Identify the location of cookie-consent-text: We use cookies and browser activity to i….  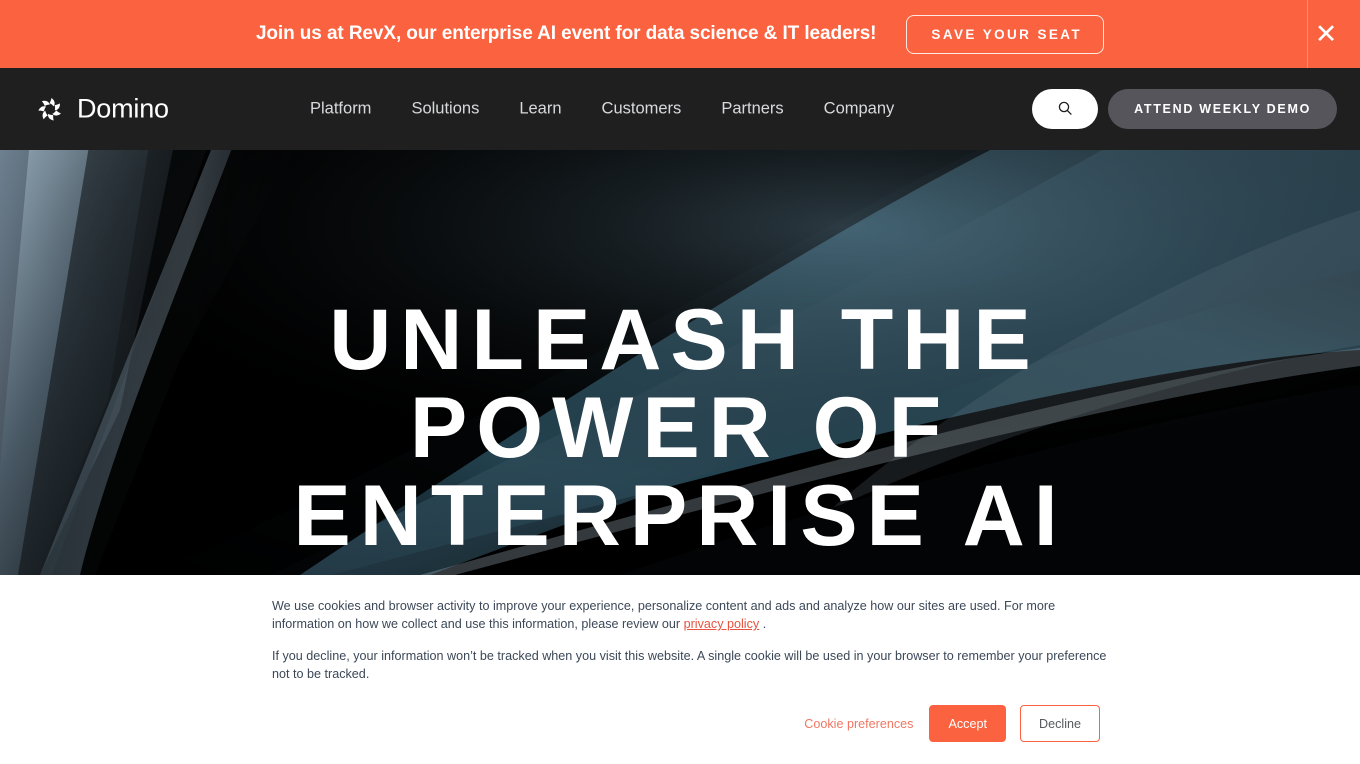
(690, 640).